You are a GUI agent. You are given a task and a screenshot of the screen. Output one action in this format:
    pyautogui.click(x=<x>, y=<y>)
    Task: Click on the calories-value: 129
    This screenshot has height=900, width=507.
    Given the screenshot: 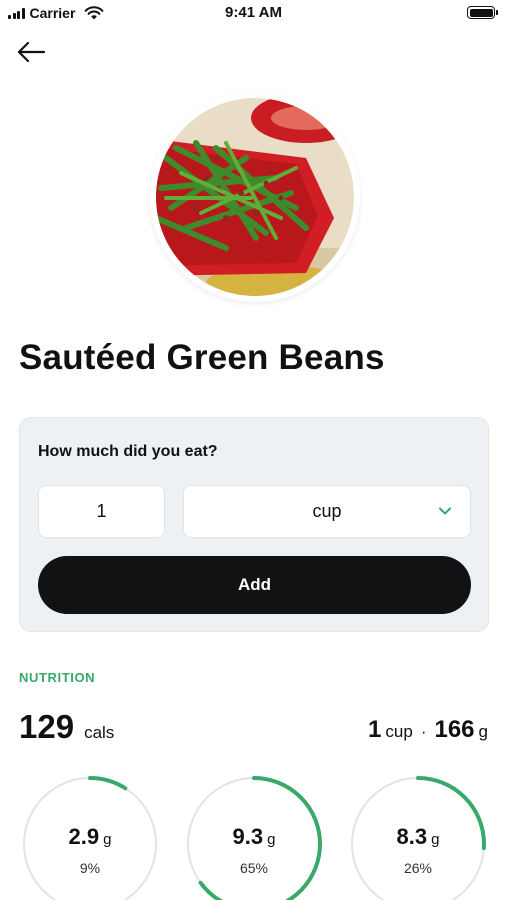 What is the action you would take?
    pyautogui.click(x=47, y=726)
    